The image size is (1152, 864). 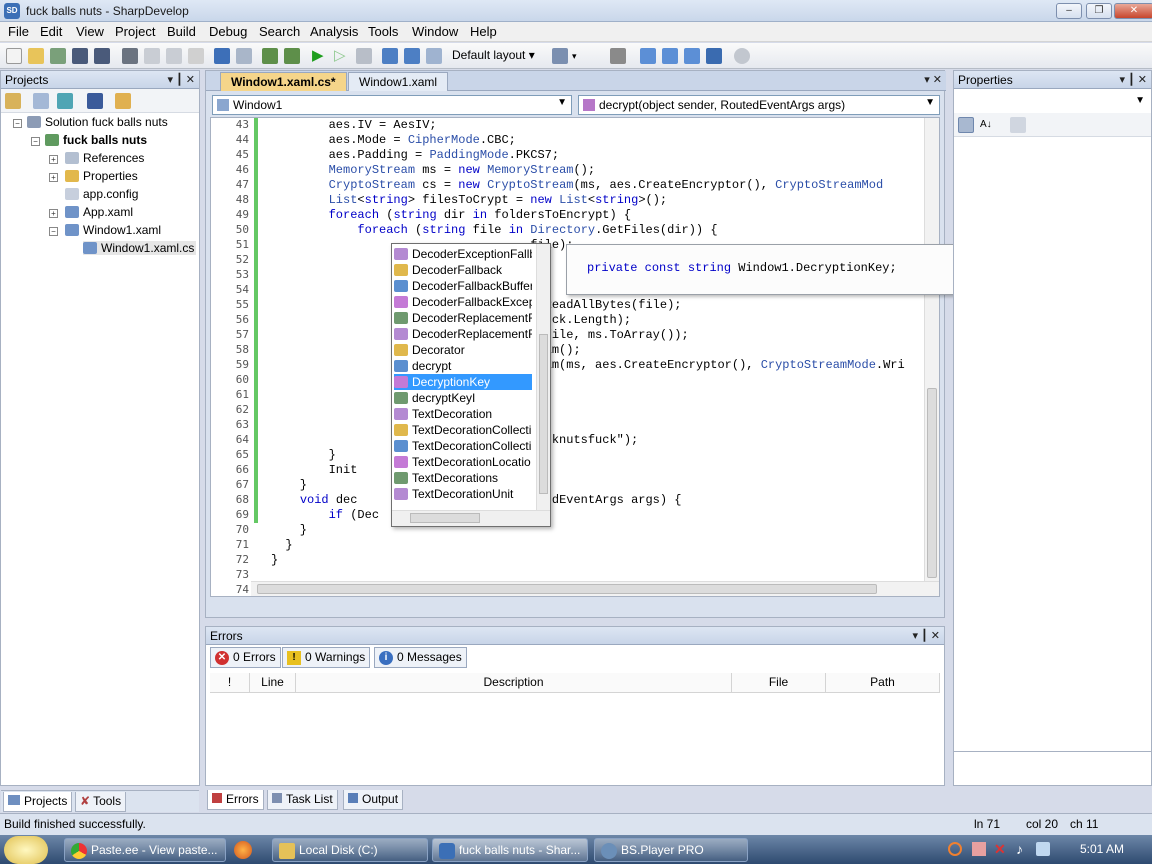 I want to click on open-folder-icon, so click(x=13, y=101).